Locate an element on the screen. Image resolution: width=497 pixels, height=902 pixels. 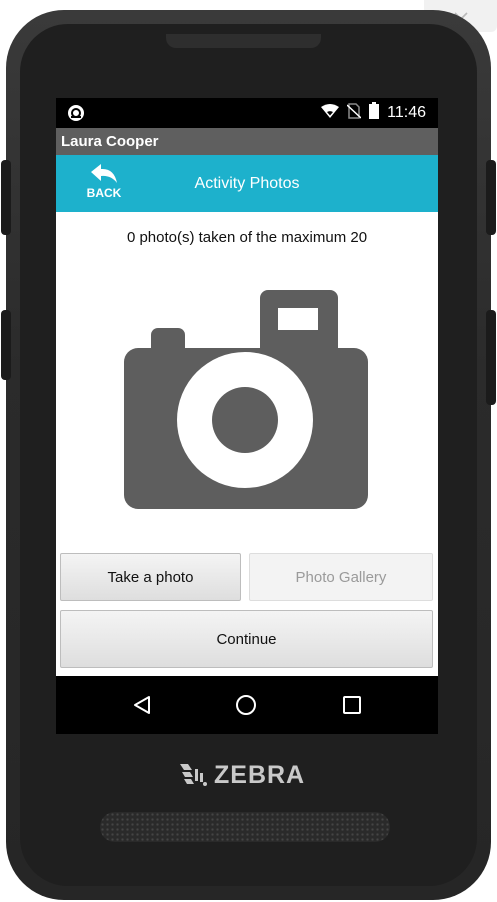
status-bar: 11:46 is located at coordinates (247, 113).